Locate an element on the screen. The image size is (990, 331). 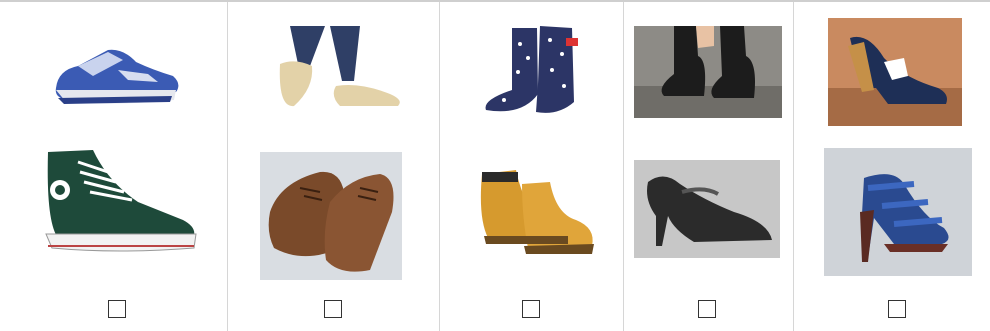
oxford-shoes-image is located at coordinates (331, 216).